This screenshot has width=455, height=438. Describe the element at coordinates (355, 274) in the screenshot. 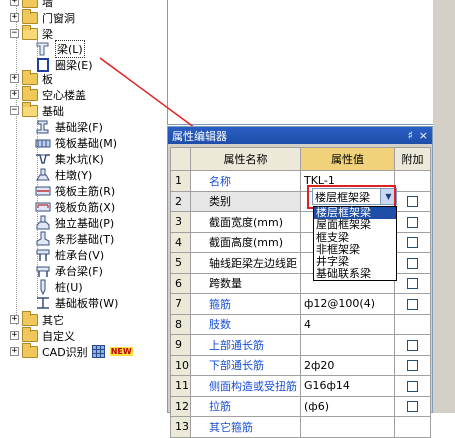

I see `dropdown-option: 基础联系梁` at that location.